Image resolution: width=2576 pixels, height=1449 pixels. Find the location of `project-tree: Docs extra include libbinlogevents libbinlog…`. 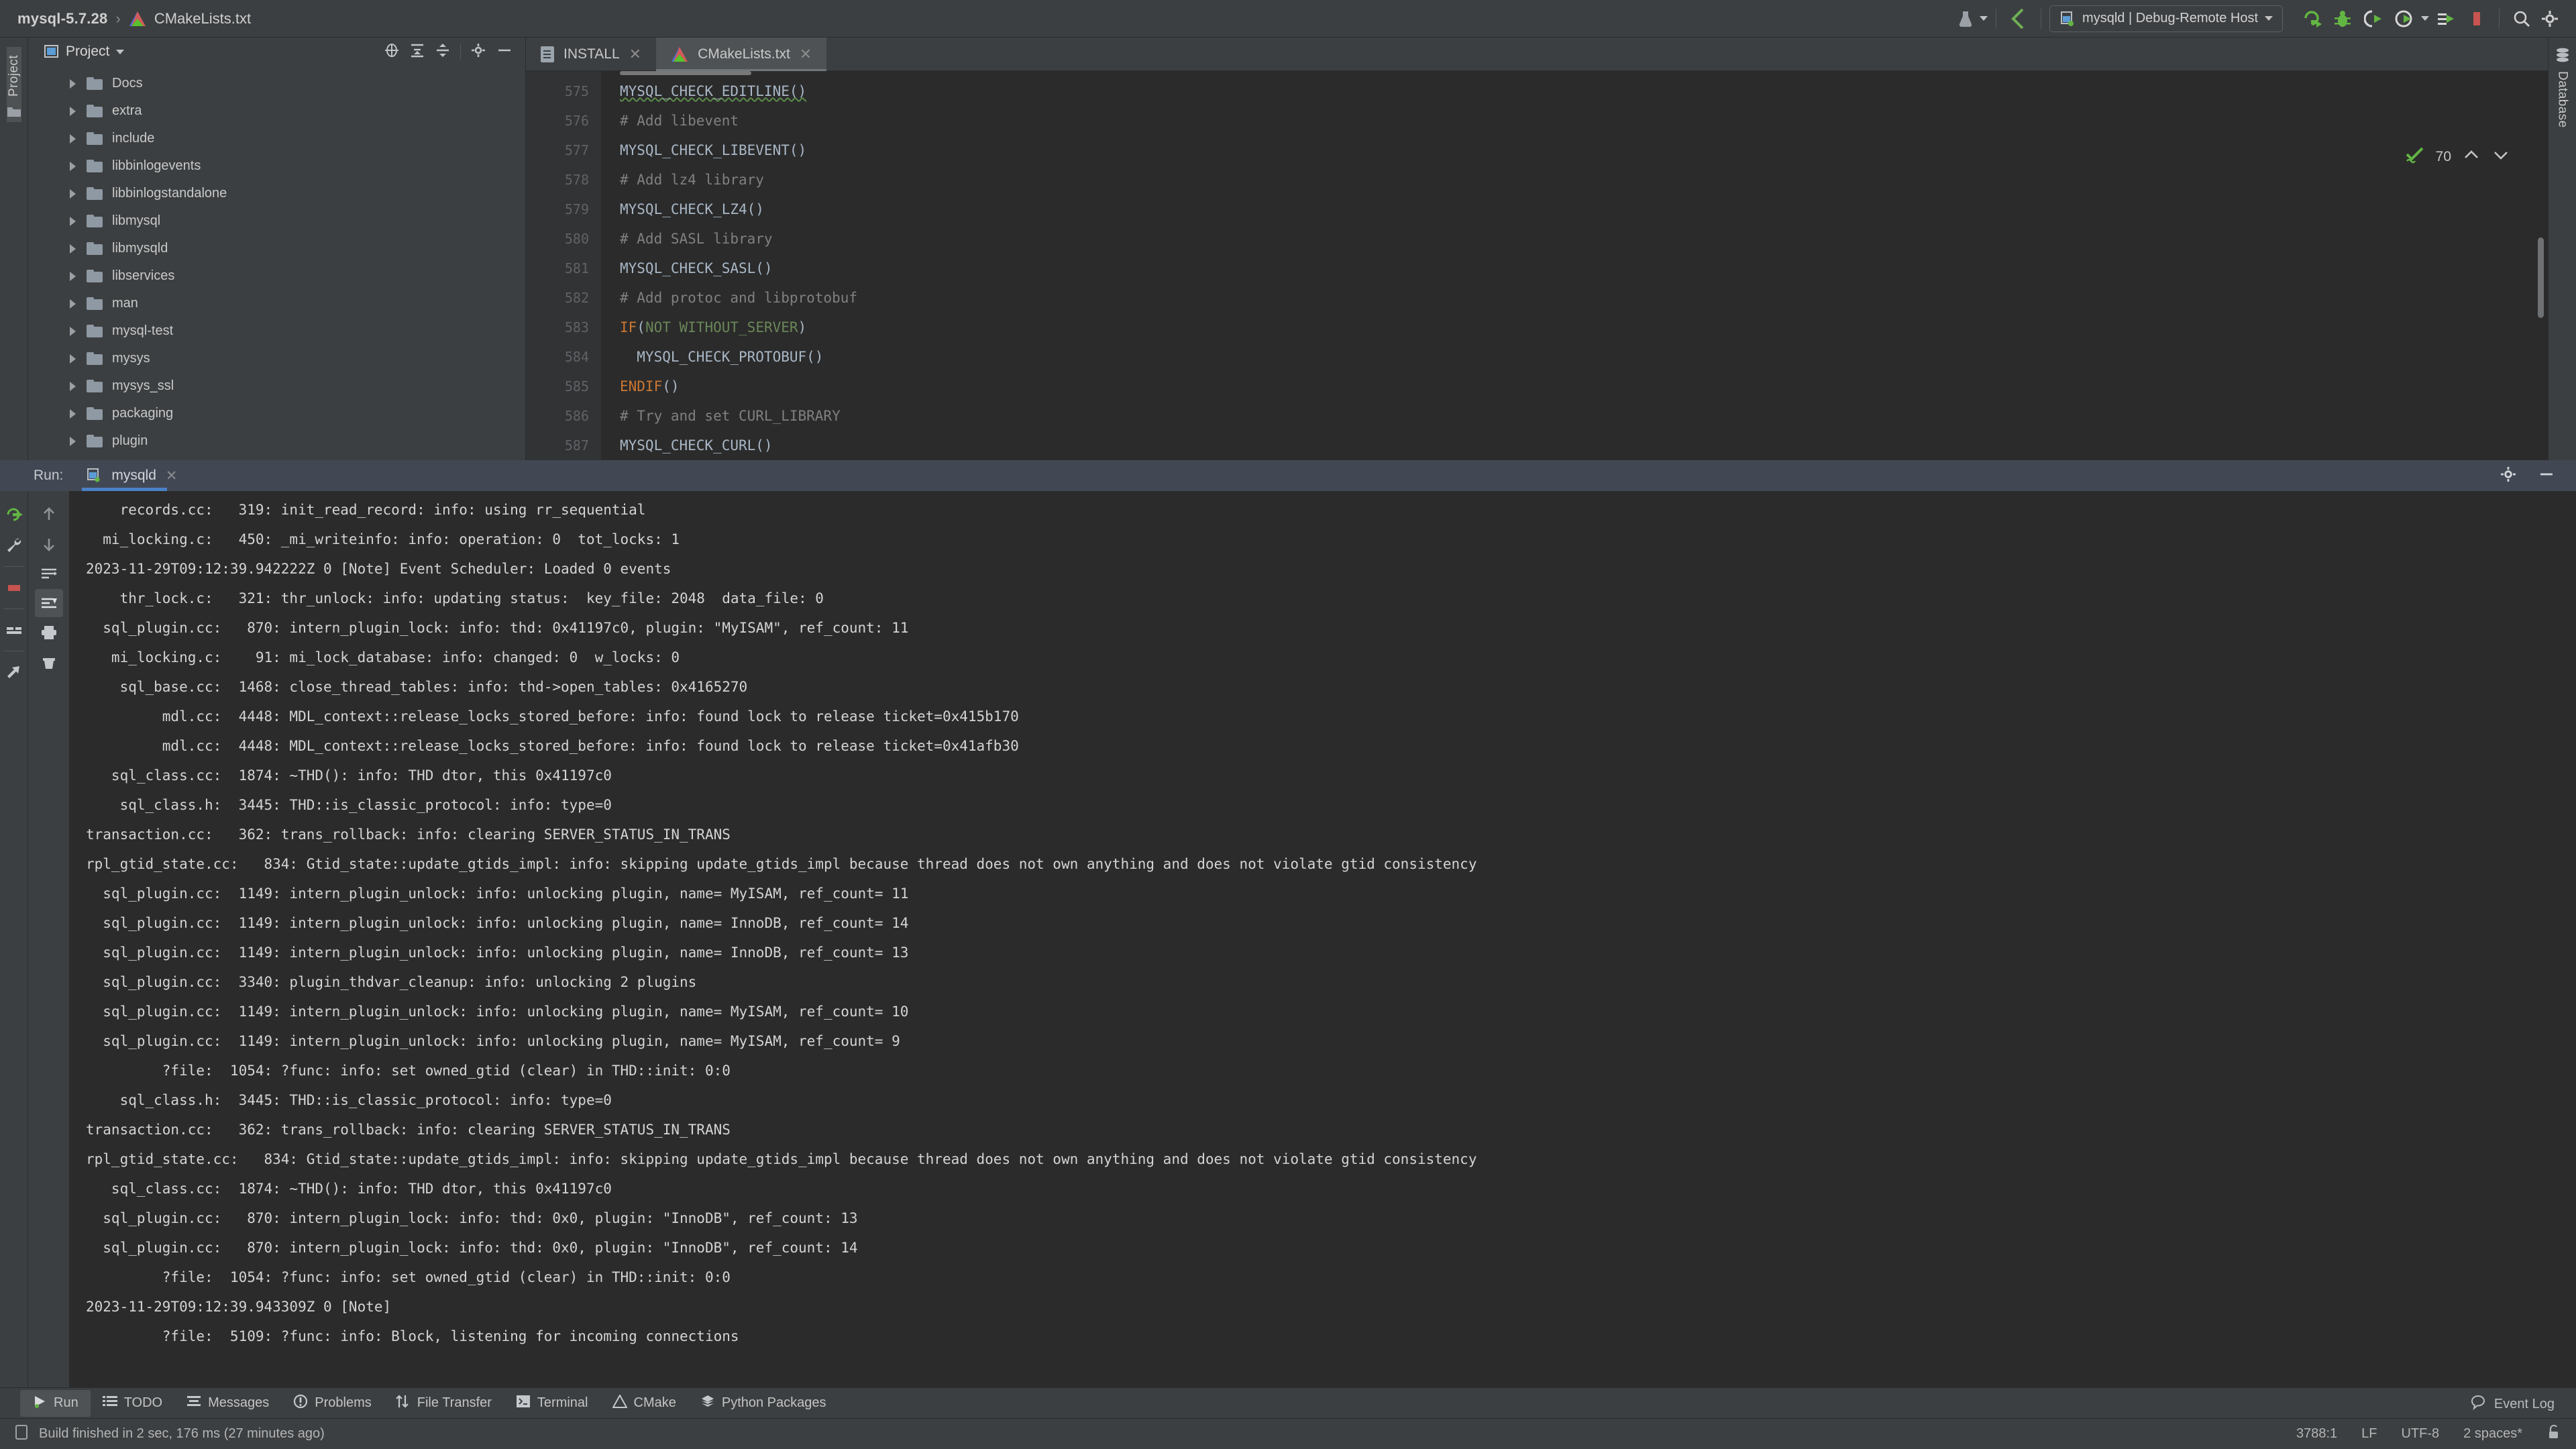

project-tree: Docs extra include libbinlogevents libbinlog… is located at coordinates (276, 263).